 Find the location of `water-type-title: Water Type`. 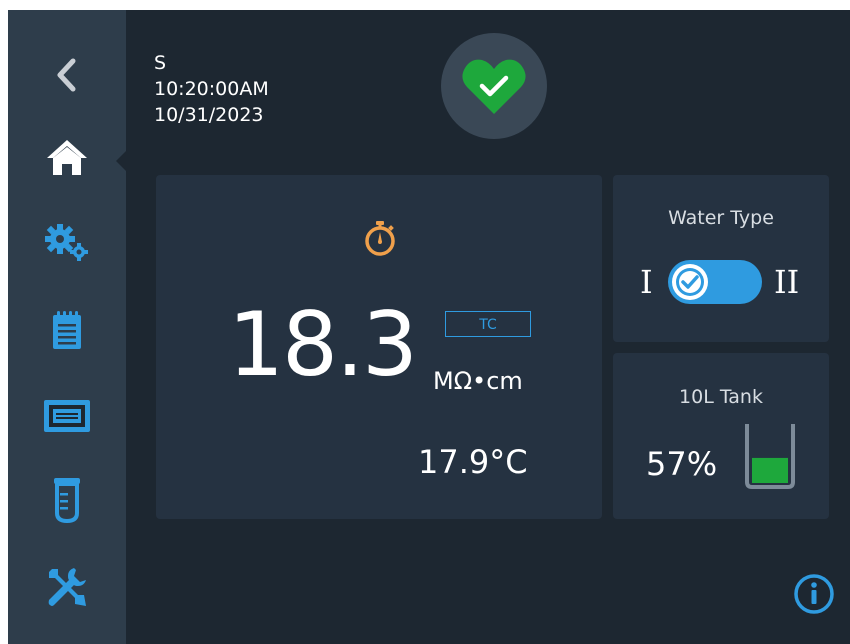

water-type-title: Water Type is located at coordinates (721, 218).